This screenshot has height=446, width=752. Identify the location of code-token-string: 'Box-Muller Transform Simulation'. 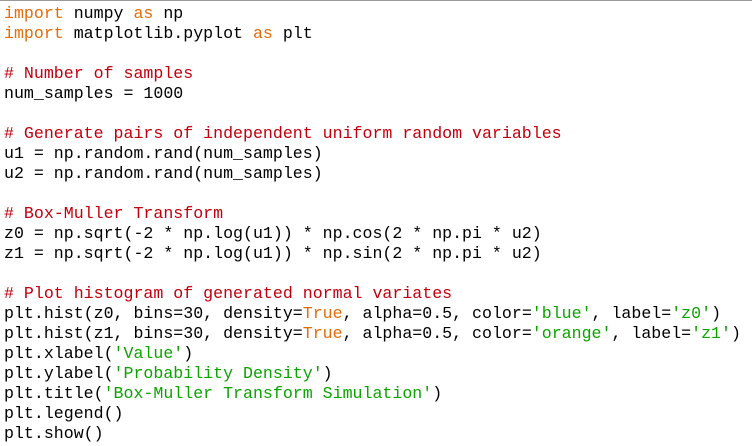
(268, 393).